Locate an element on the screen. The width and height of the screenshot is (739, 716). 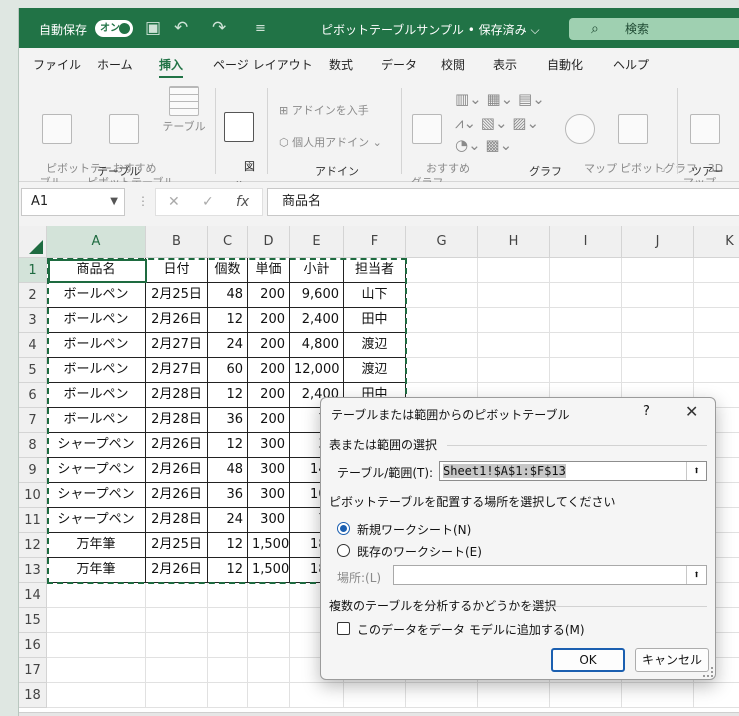
column-header-i: I is located at coordinates (586, 242).